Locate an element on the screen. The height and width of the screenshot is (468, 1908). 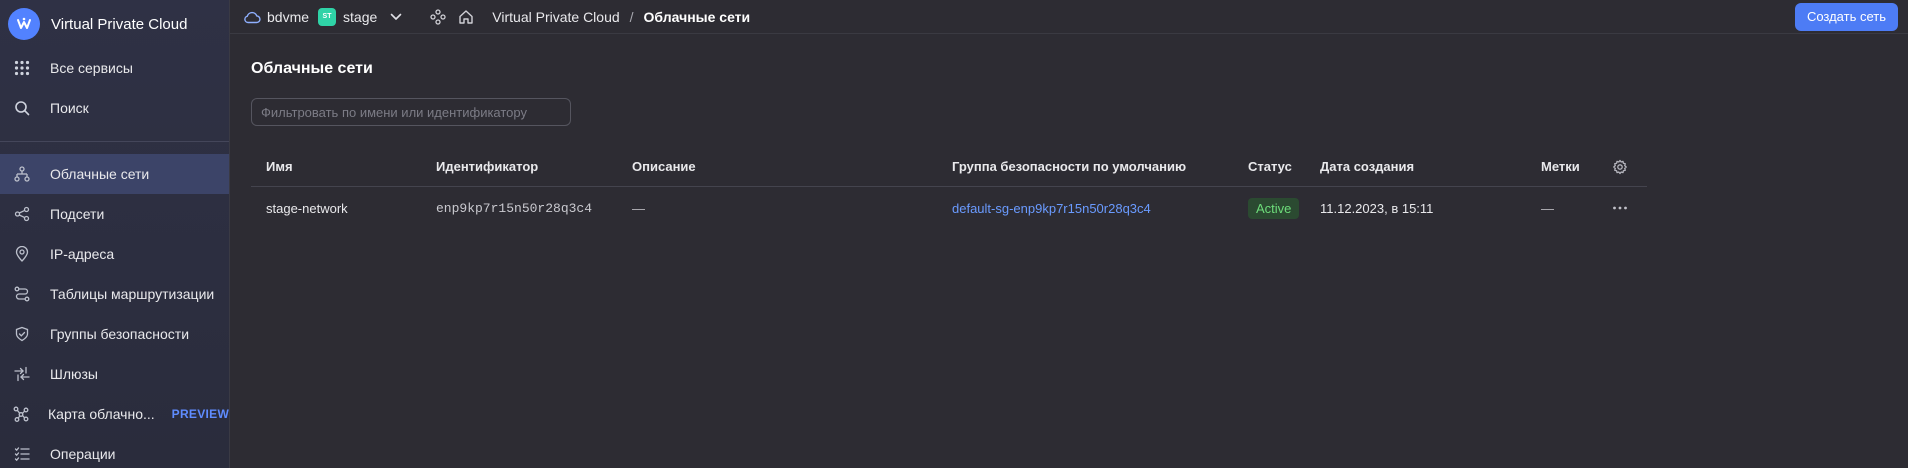
subnets-icon is located at coordinates (22, 214).